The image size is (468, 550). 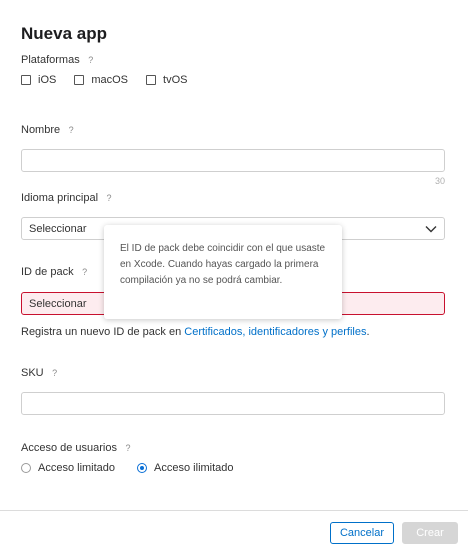 I want to click on user-access-radio-group: Acceso limitado Acceso ilimitado, so click(x=138, y=468).